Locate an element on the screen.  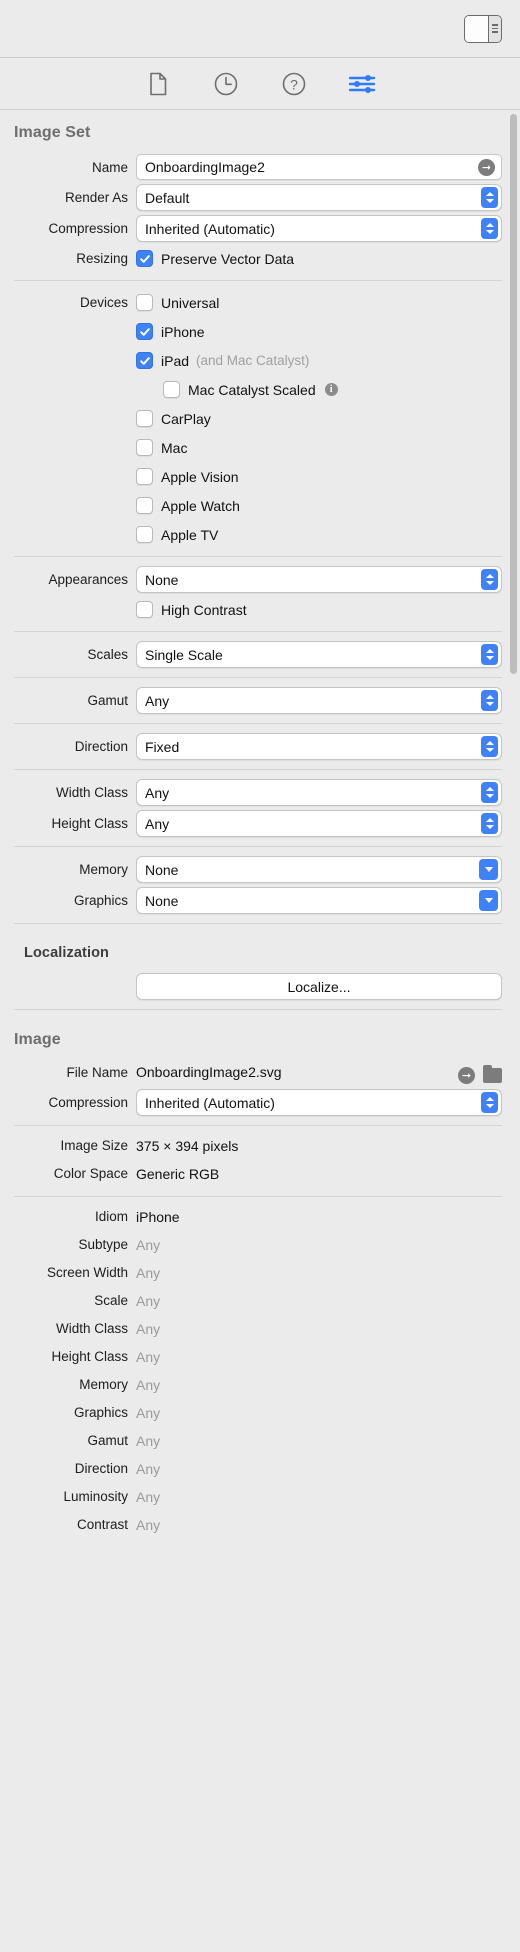
vertical-scrollbar is located at coordinates (513, 394).